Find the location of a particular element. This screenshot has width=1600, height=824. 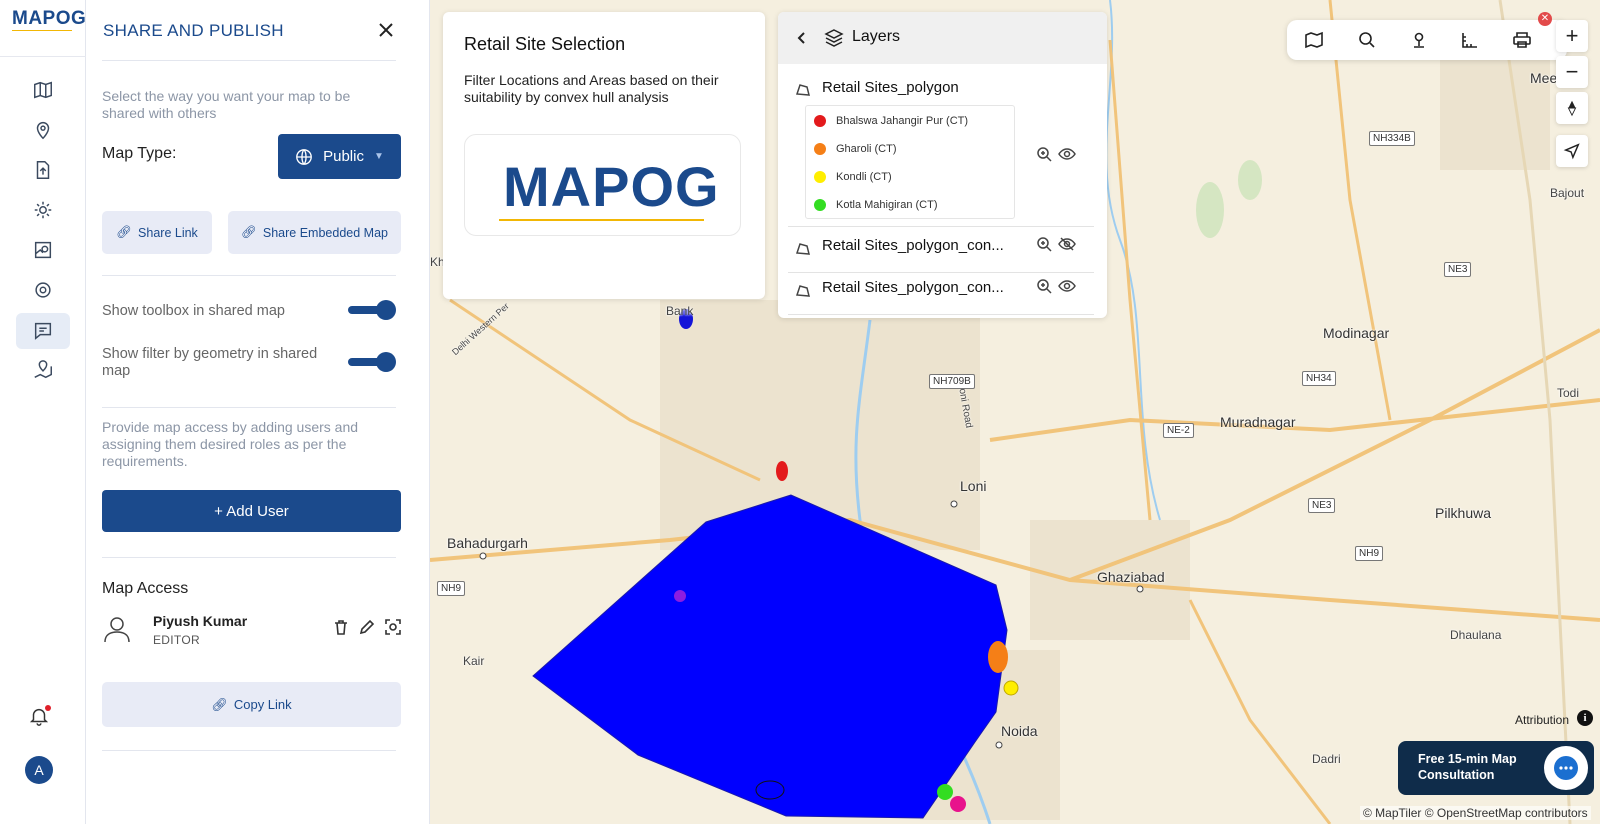

panel-title: SHARE AND PUBLISH is located at coordinates (193, 30).